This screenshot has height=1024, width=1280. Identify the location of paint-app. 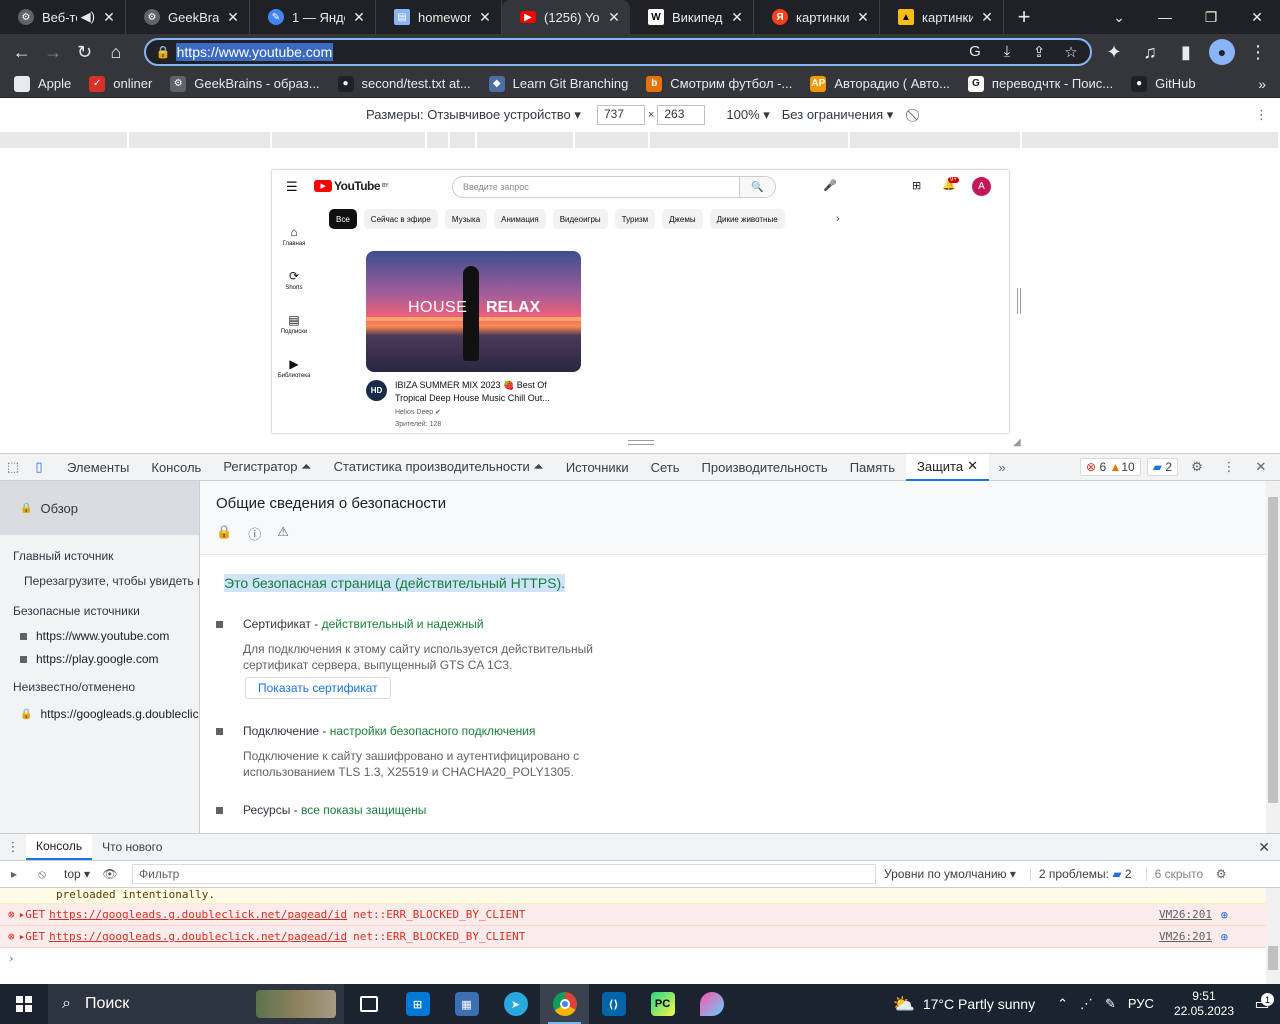
(711, 1004).